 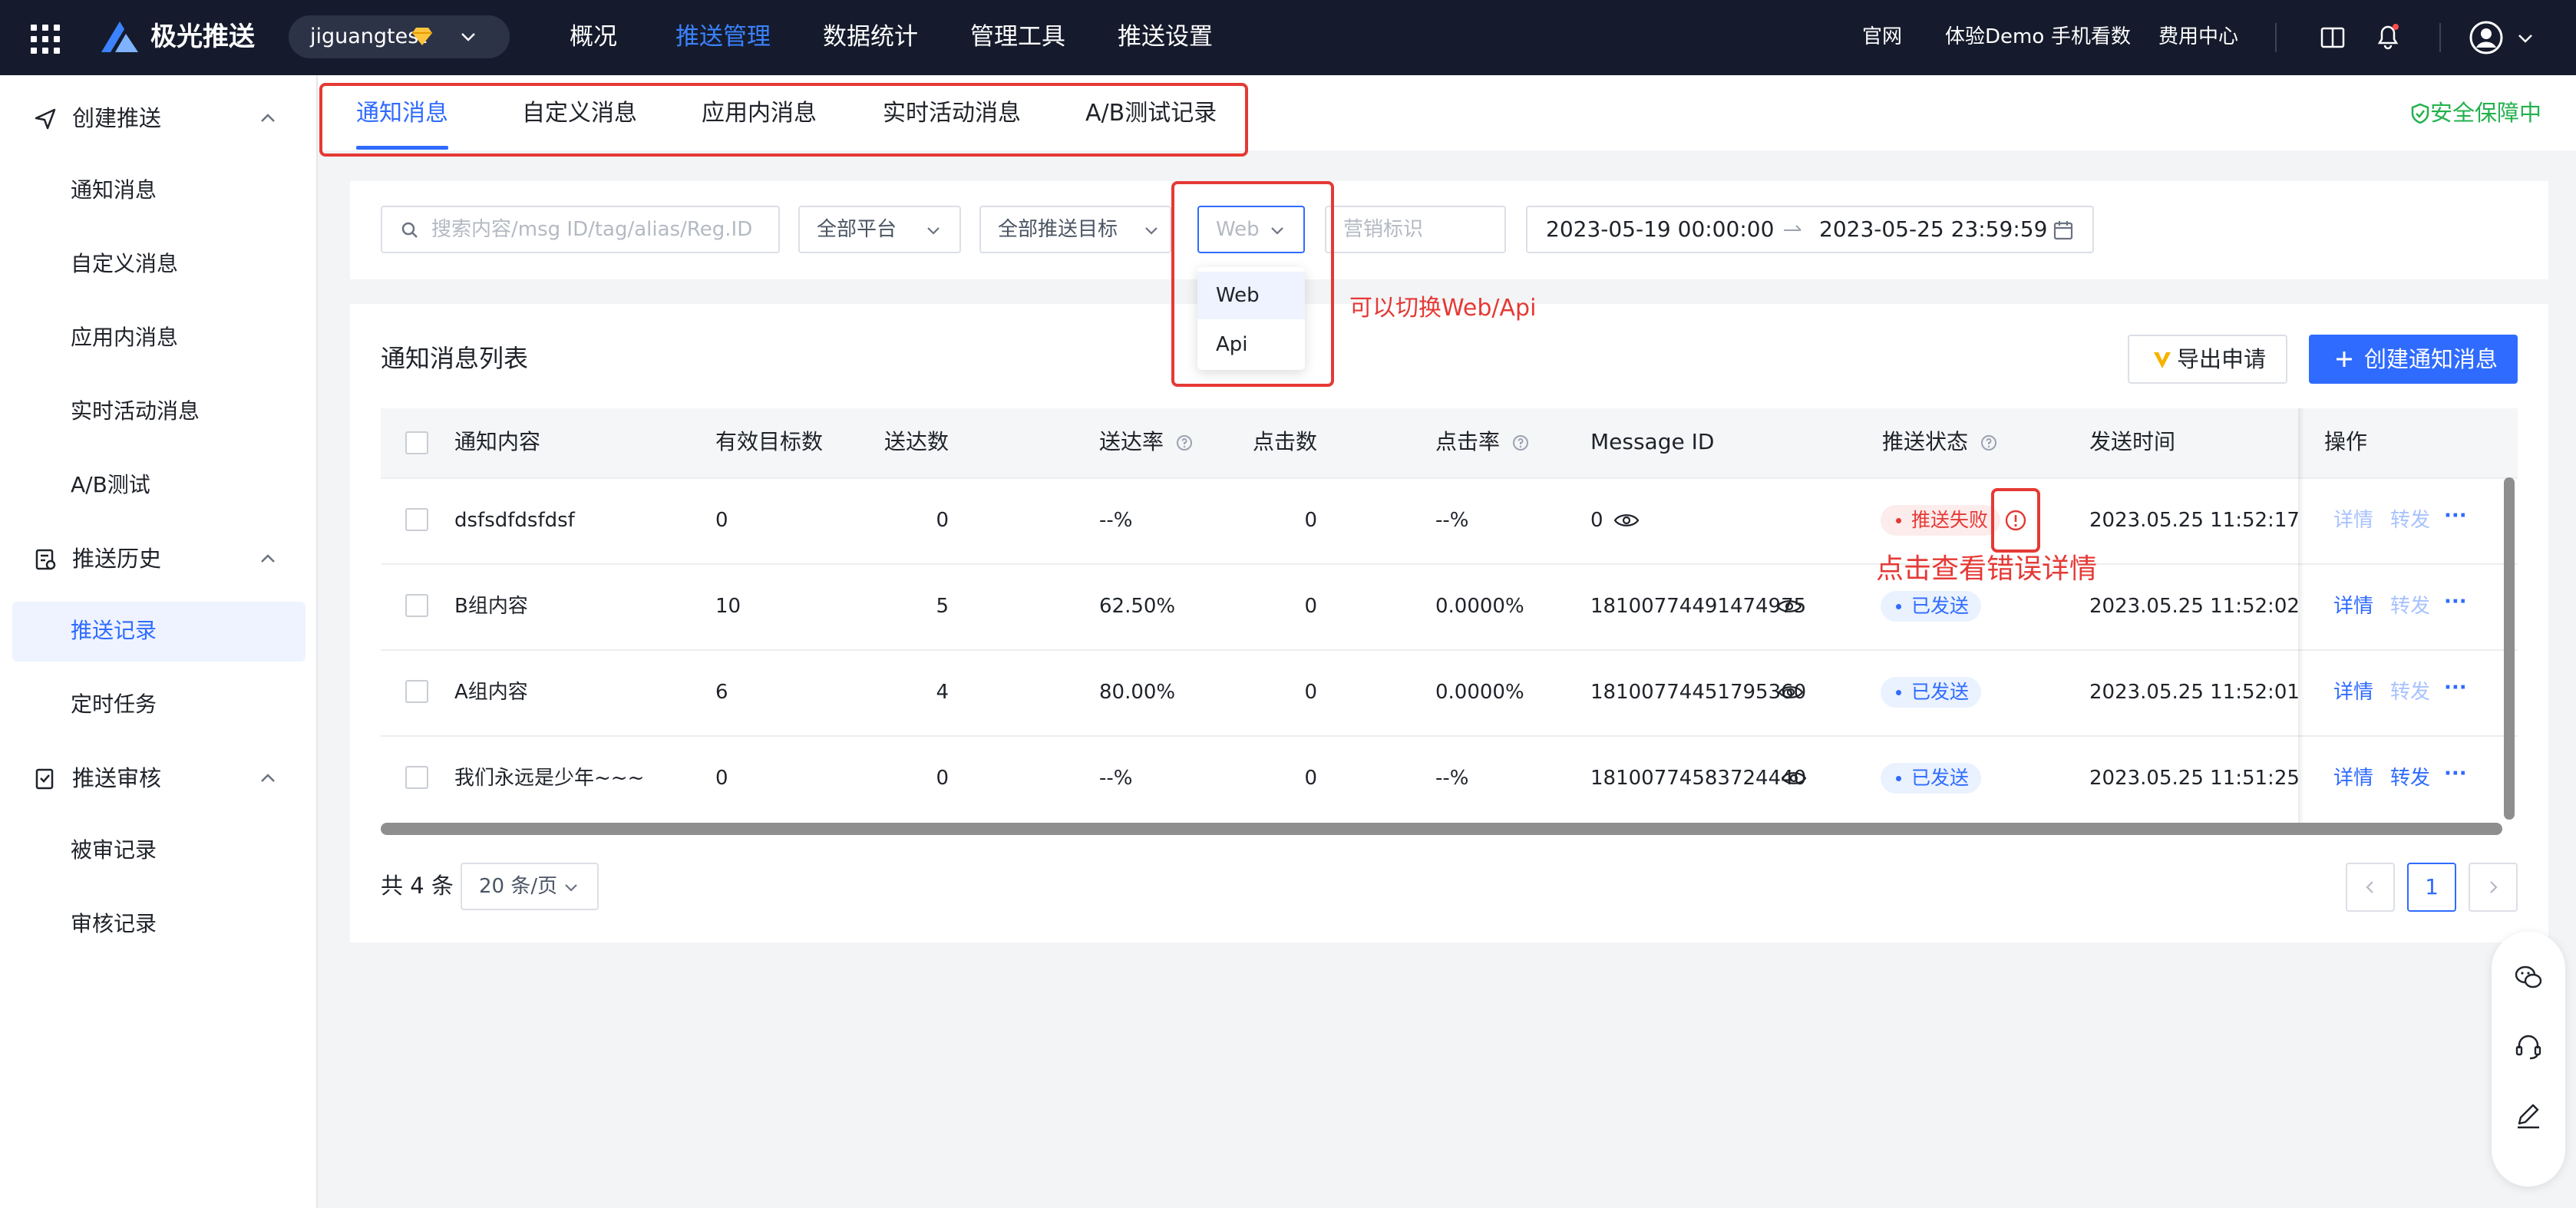 I want to click on sidebar-item-reviewed-records: 被审记录, so click(x=114, y=850).